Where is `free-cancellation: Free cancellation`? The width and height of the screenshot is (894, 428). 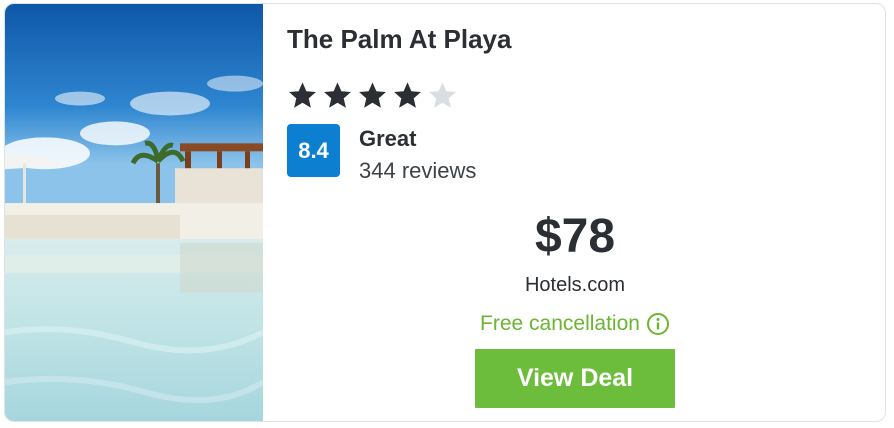 free-cancellation: Free cancellation is located at coordinates (575, 324).